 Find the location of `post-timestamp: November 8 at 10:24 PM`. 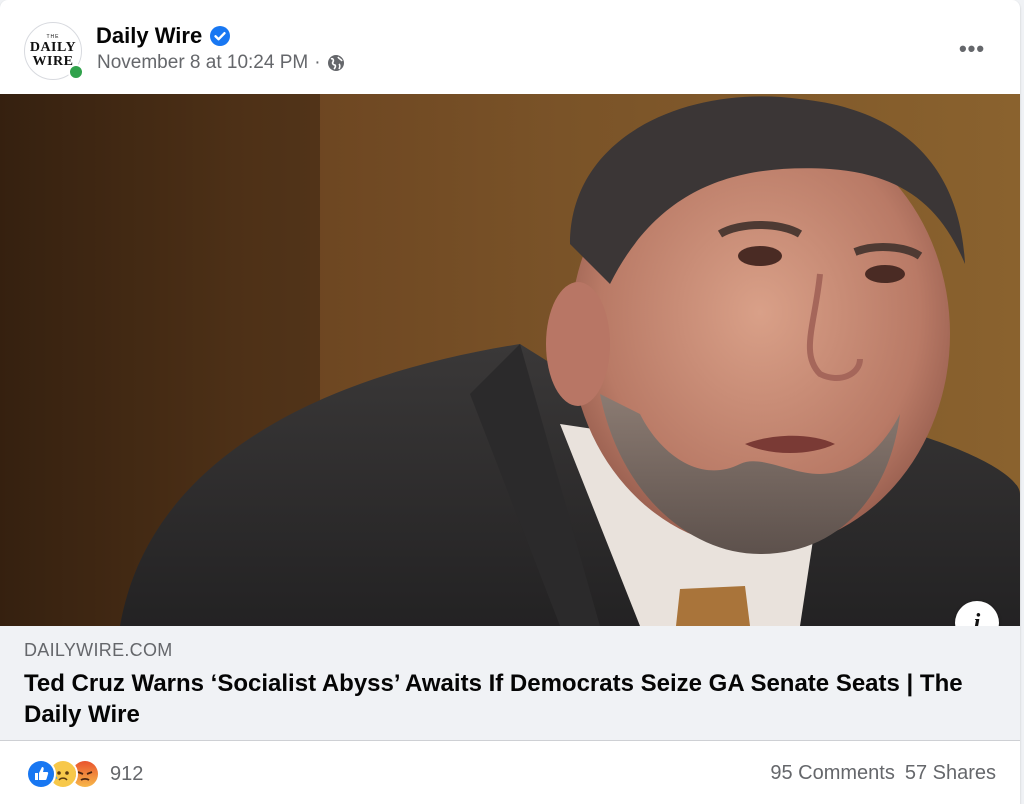

post-timestamp: November 8 at 10:24 PM is located at coordinates (202, 63).